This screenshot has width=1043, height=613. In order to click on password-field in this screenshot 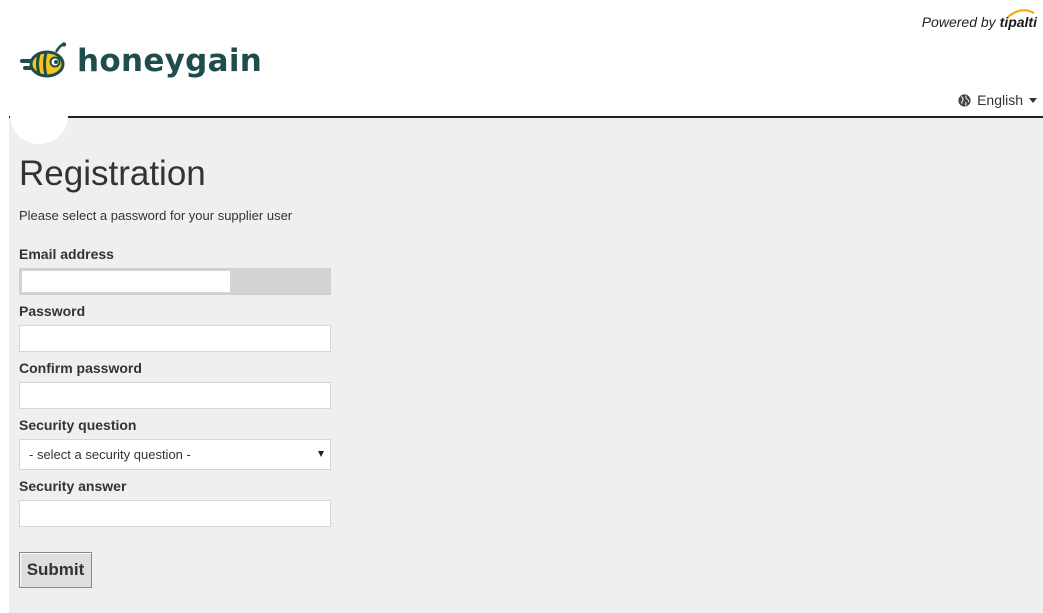, I will do `click(175, 338)`.